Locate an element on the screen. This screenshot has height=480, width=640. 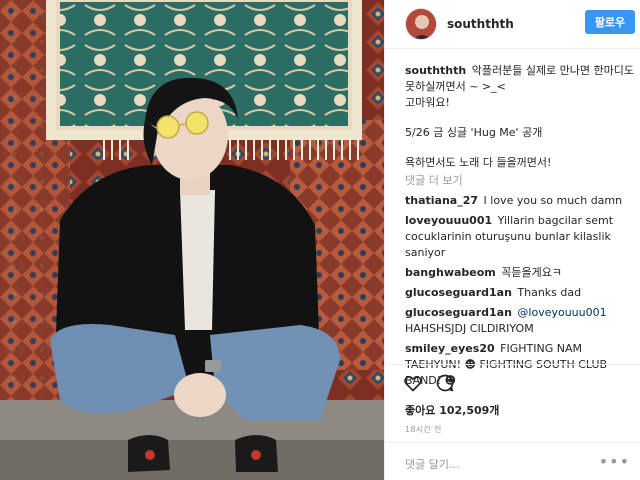
comment-item: glucoseguard1an Thanks dad is located at coordinates (520, 293).